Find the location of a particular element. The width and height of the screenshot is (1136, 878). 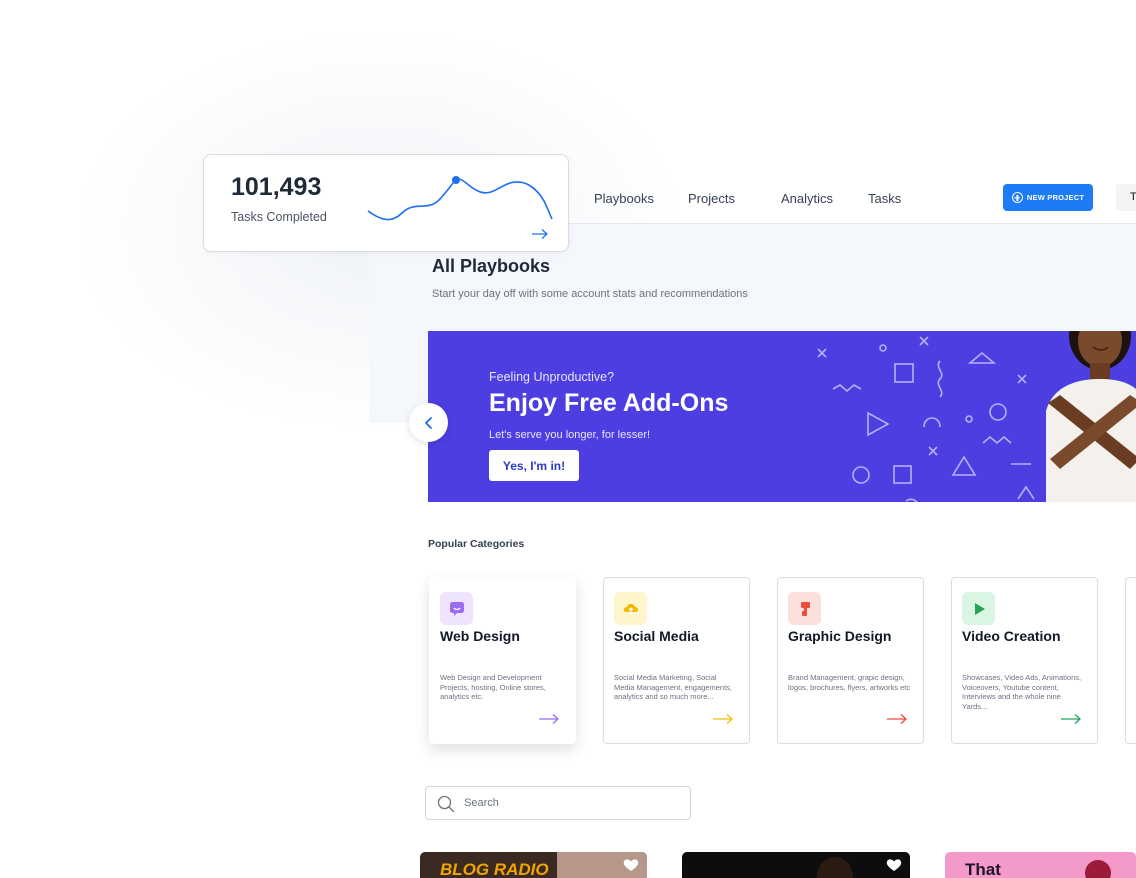

carousel-prev-button is located at coordinates (428, 422).